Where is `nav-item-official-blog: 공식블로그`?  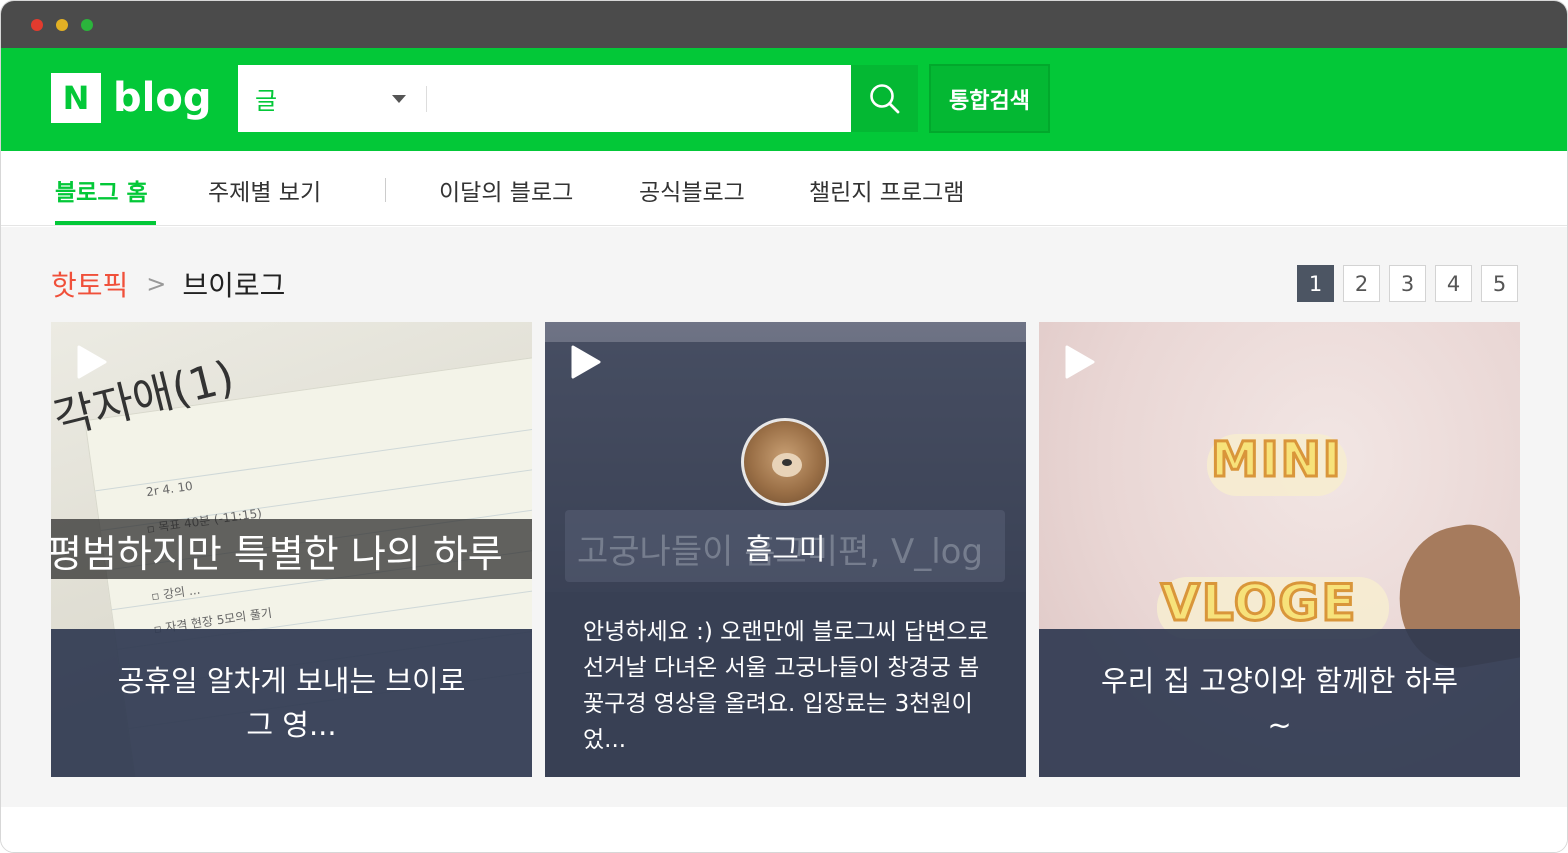 nav-item-official-blog: 공식블로그 is located at coordinates (692, 190).